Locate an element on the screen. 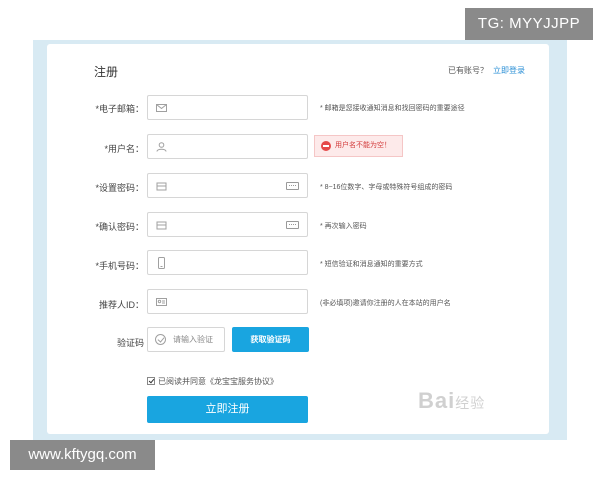  confirm-password-field is located at coordinates (227, 224).